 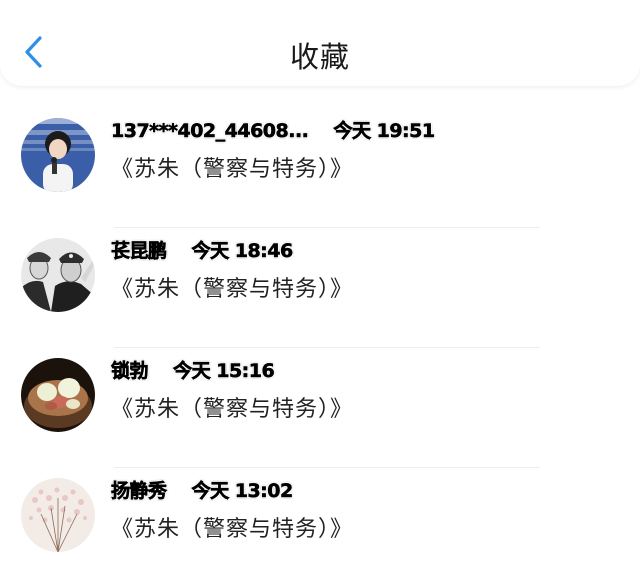 I want to click on item-meta: 苌昆鹏 今天 18:46, so click(x=202, y=250).